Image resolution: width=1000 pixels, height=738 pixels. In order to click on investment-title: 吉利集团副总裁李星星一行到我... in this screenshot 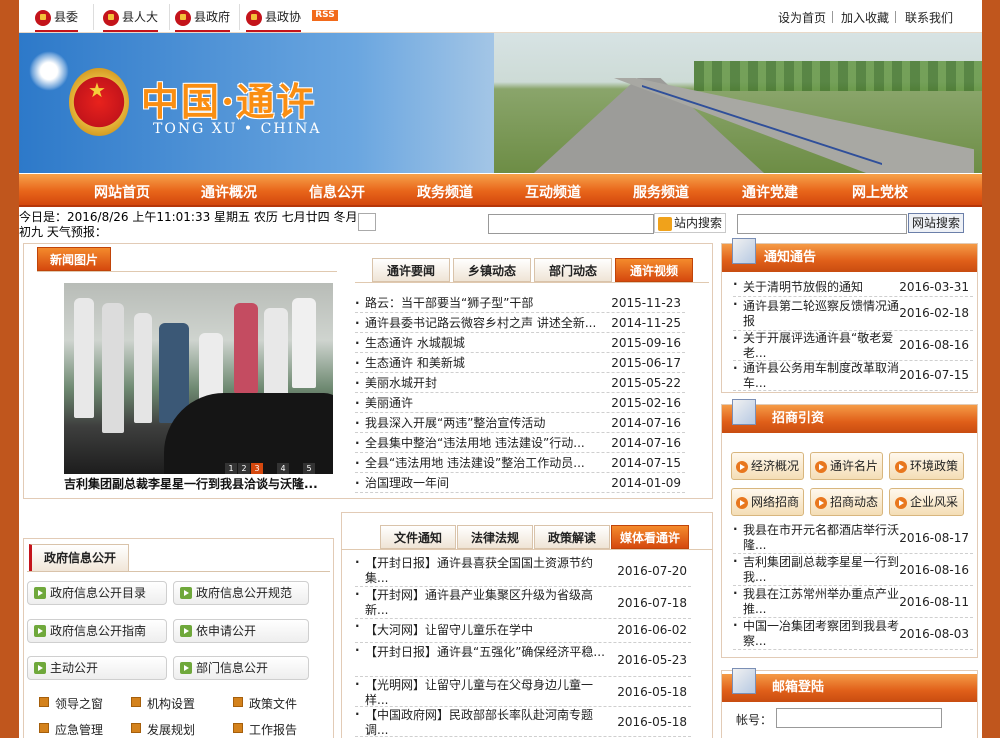, I will do `click(823, 570)`.